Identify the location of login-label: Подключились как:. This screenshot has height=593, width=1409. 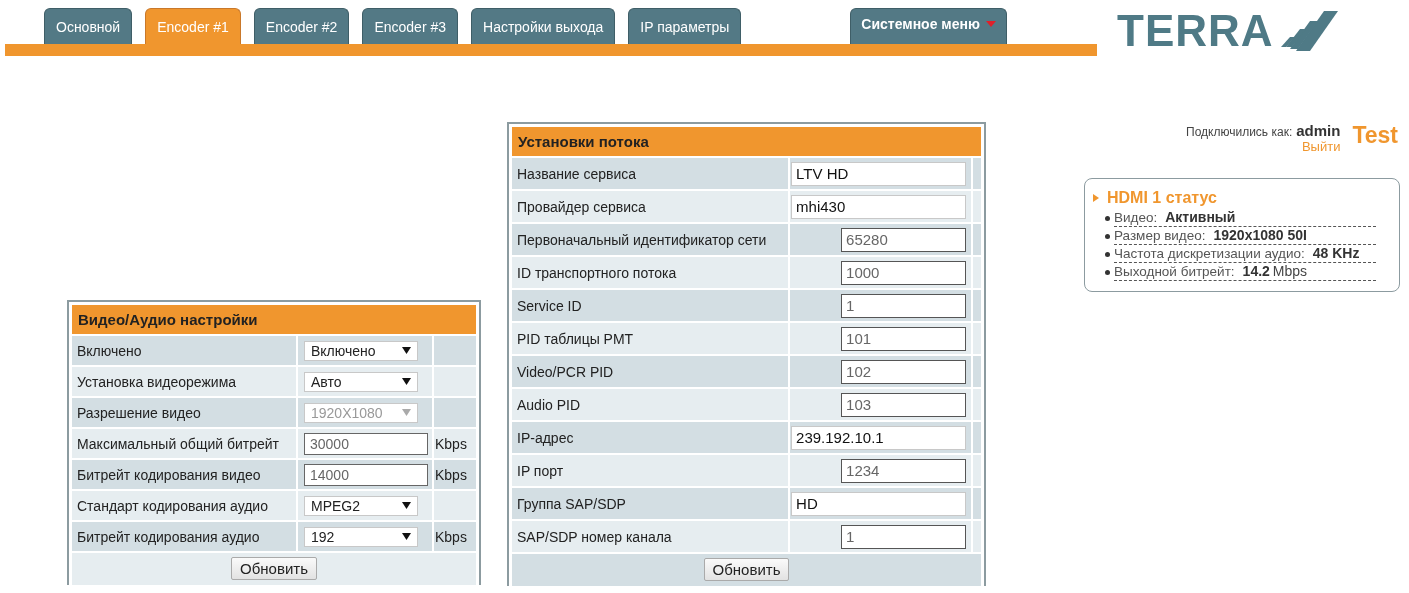
(1239, 132).